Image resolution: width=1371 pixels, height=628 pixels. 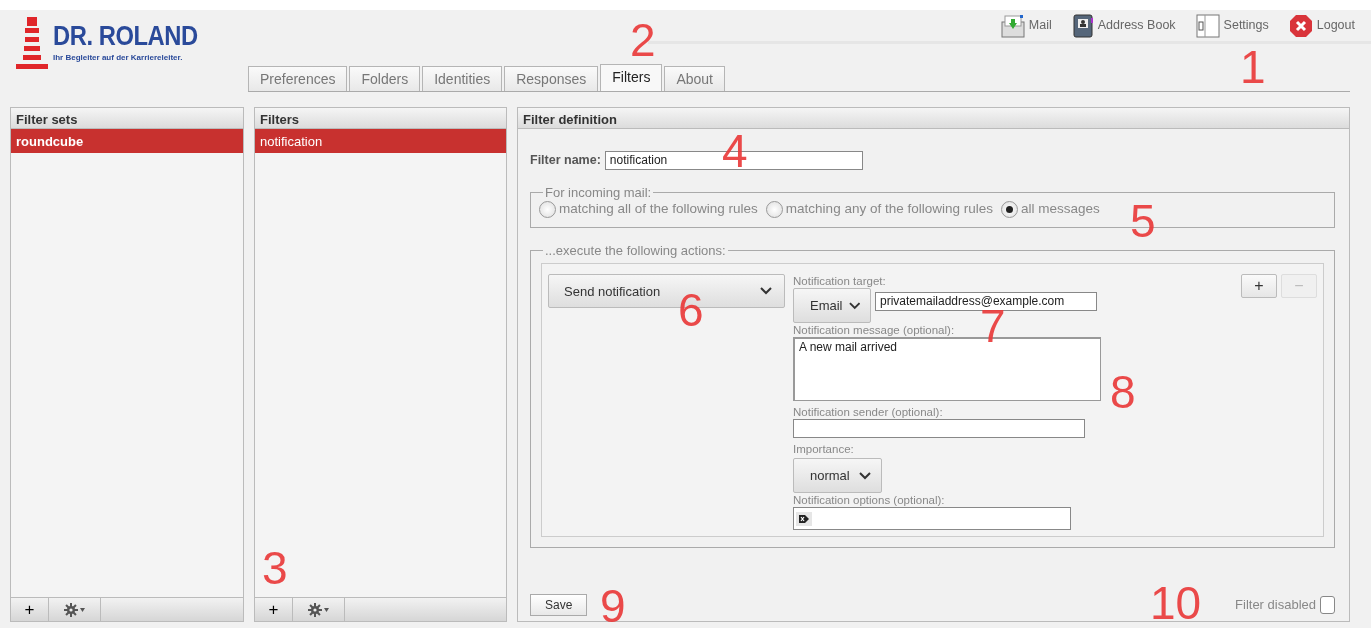 I want to click on callout-number: 8, so click(x=1123, y=392).